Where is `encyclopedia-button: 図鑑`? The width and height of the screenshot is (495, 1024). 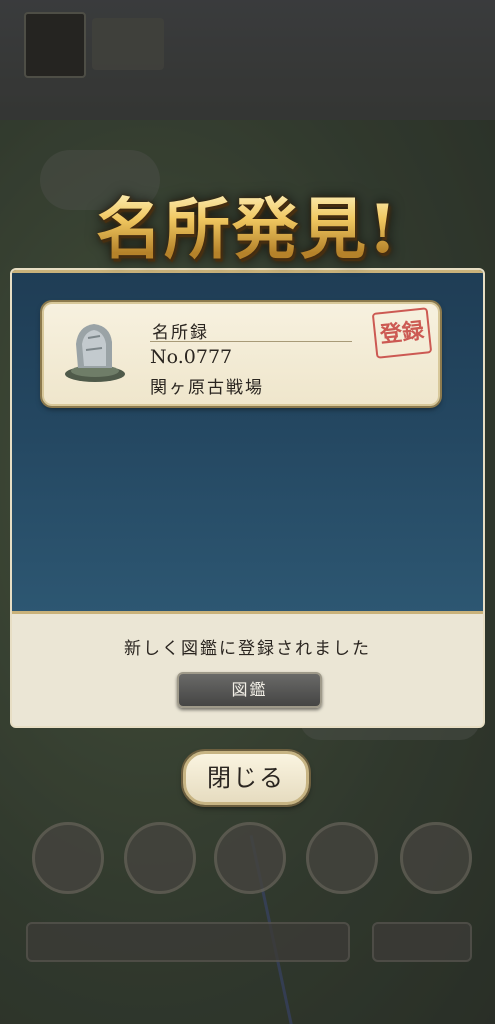 encyclopedia-button: 図鑑 is located at coordinates (249, 690).